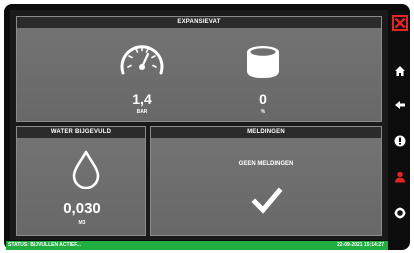  I want to click on tank-level-unit: %, so click(263, 112).